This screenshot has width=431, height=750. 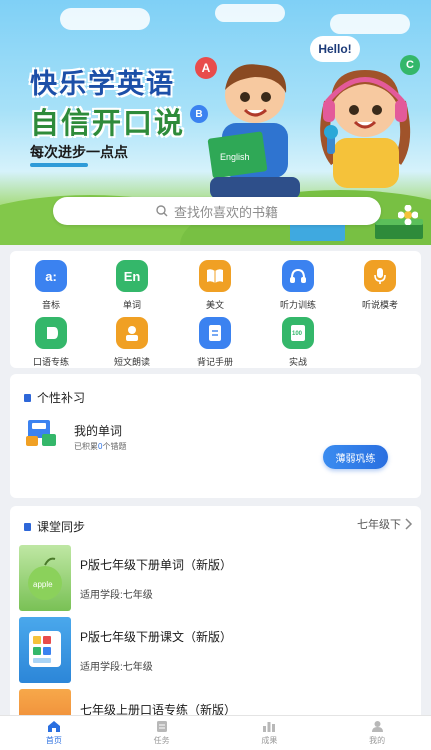 What do you see at coordinates (161, 740) in the screenshot?
I see `tab-label: 任务` at bounding box center [161, 740].